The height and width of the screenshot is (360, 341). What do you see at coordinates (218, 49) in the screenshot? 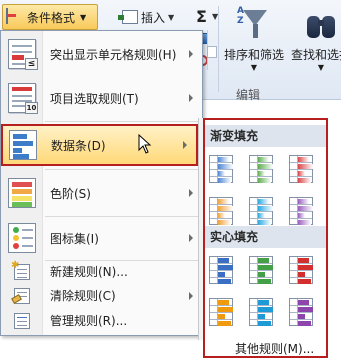
I see `group-divider` at bounding box center [218, 49].